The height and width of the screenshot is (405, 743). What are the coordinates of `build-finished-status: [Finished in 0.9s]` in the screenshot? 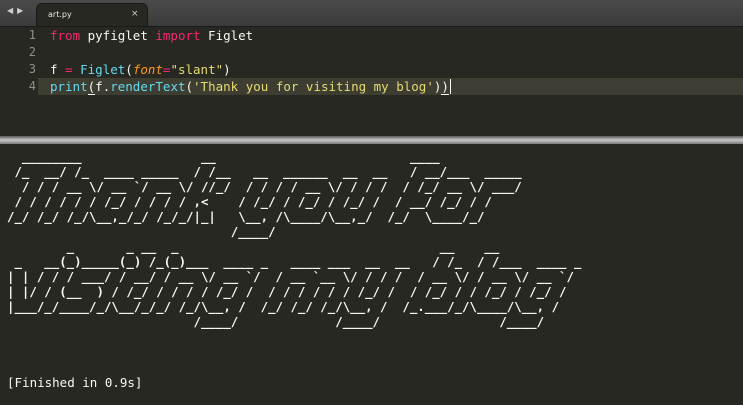 It's located at (75, 382).